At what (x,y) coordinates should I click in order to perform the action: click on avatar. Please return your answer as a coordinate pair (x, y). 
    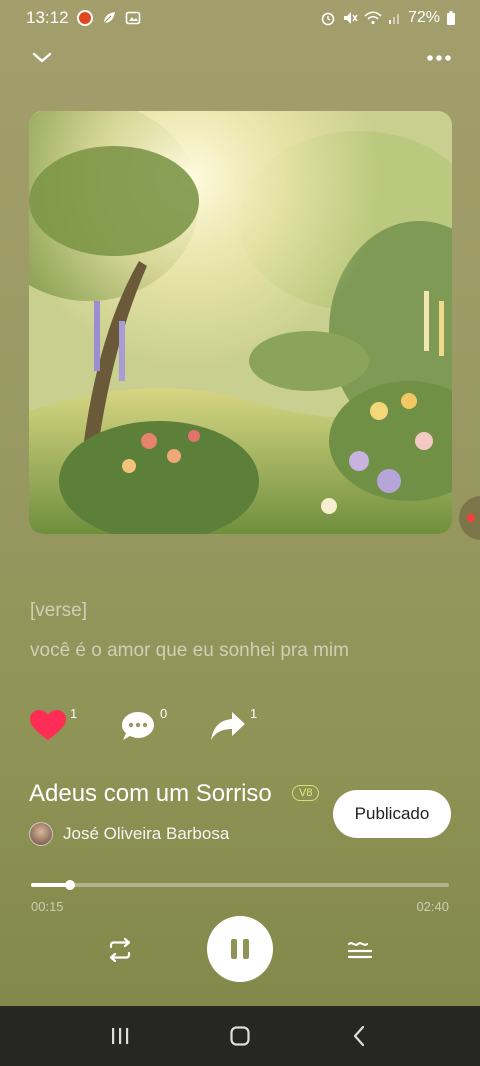
    Looking at the image, I should click on (41, 834).